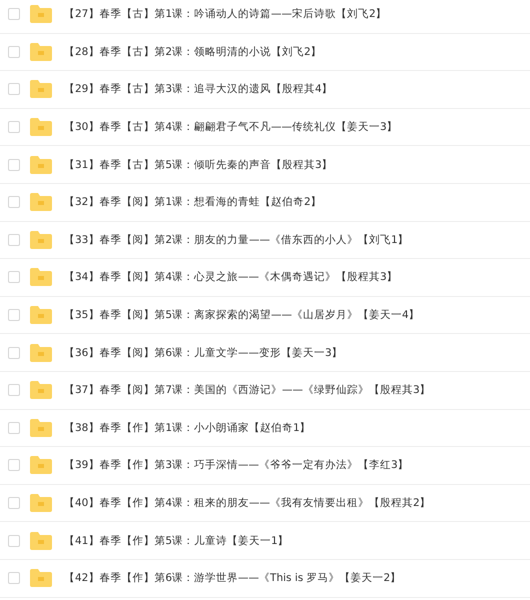 The image size is (530, 600). What do you see at coordinates (203, 353) in the screenshot?
I see `file-name: 【36】春季【阅】第6课：儿童文学——变形【姜天一3】` at bounding box center [203, 353].